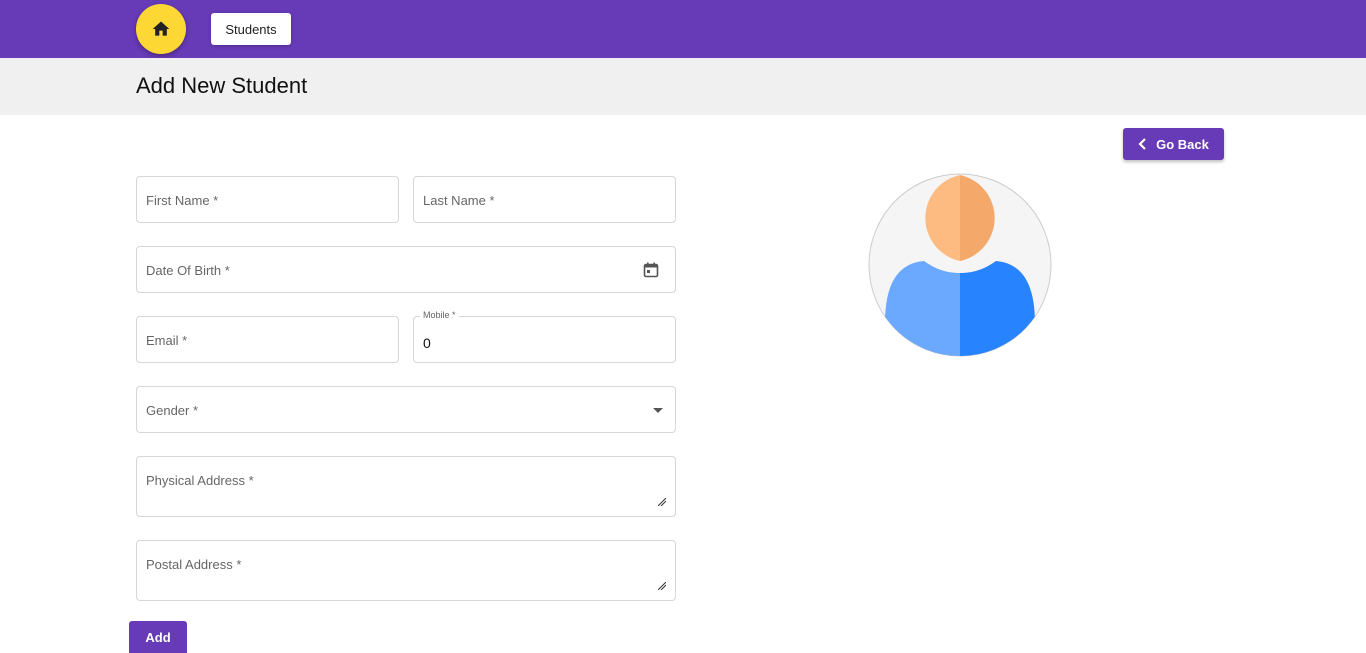  What do you see at coordinates (267, 339) in the screenshot?
I see `email-field: Email *` at bounding box center [267, 339].